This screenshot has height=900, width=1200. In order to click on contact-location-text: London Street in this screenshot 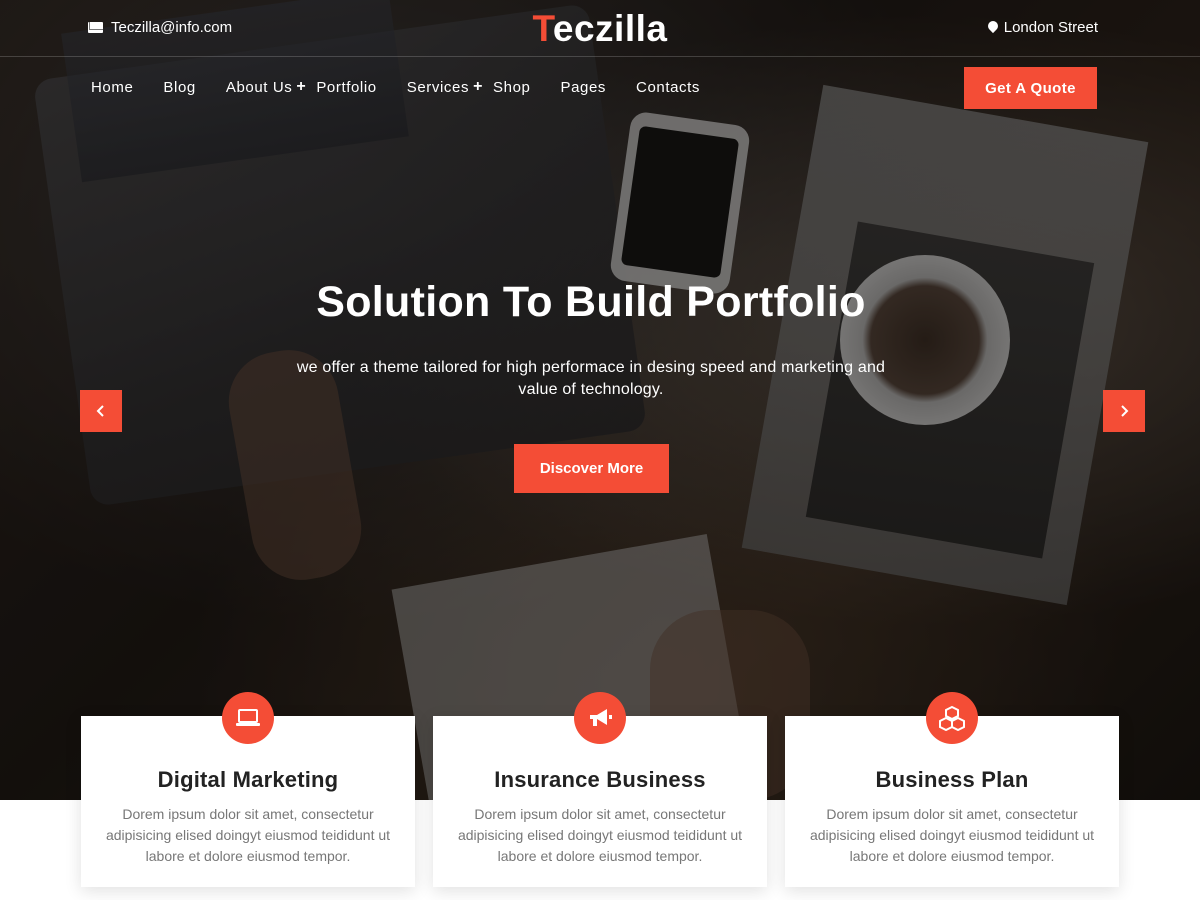, I will do `click(1050, 27)`.